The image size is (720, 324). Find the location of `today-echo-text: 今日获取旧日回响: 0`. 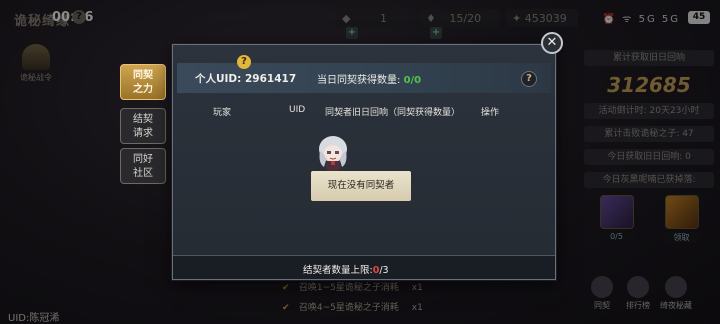

today-echo-text: 今日获取旧日回响: 0 is located at coordinates (649, 157).